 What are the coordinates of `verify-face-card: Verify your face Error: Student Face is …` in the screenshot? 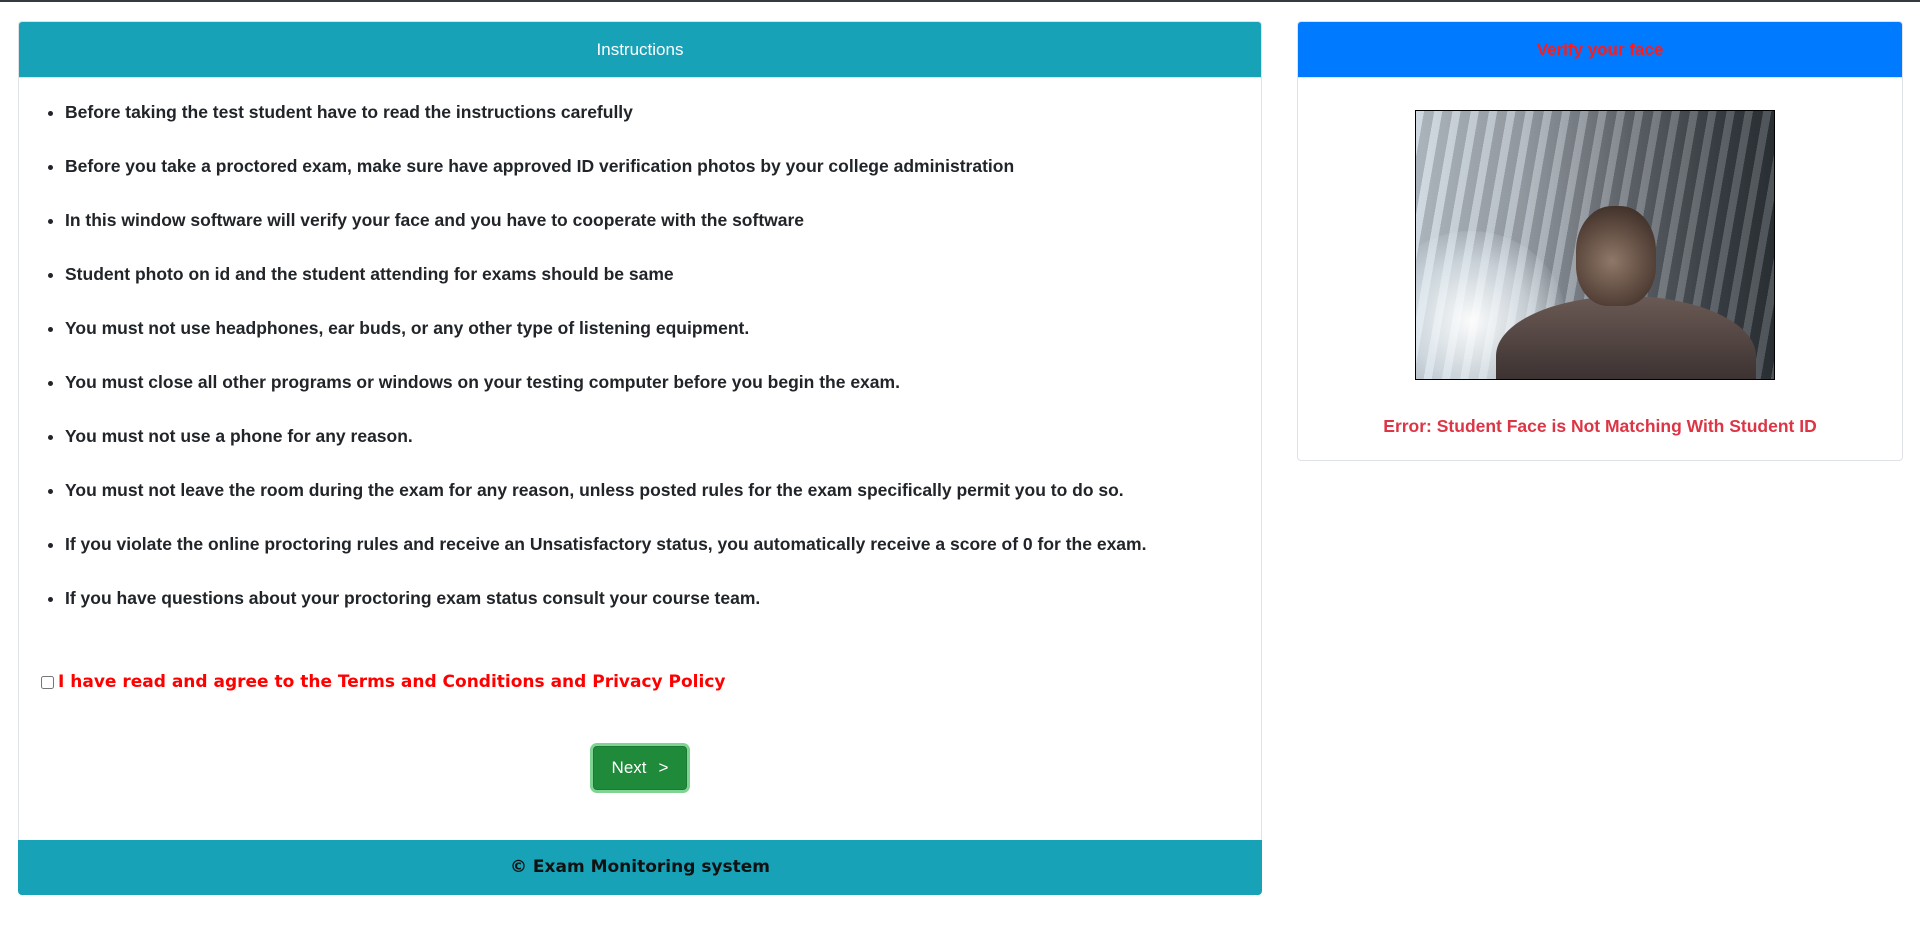 It's located at (1600, 241).